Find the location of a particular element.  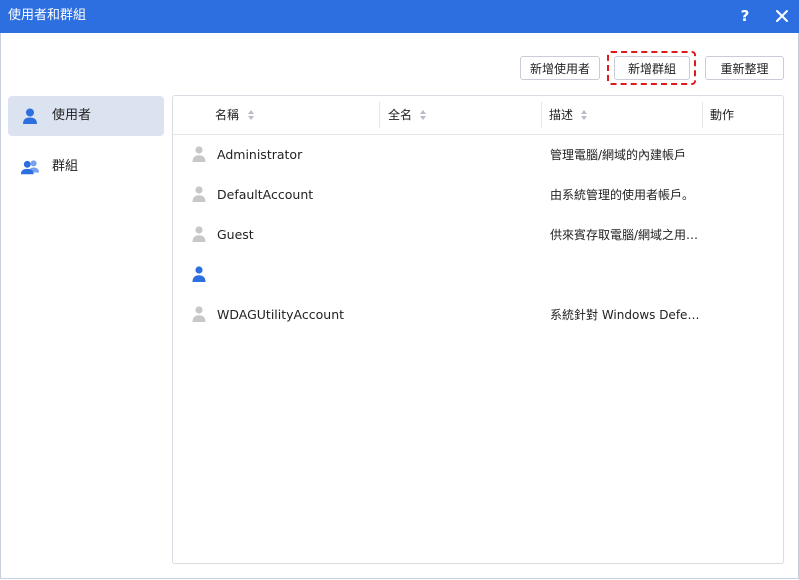

close-icon is located at coordinates (782, 16).